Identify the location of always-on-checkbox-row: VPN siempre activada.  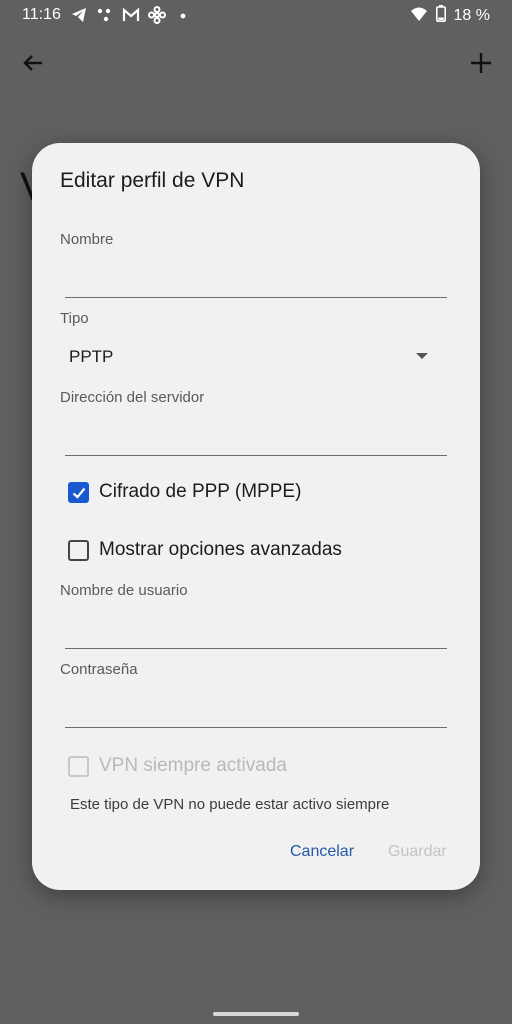
(177, 766).